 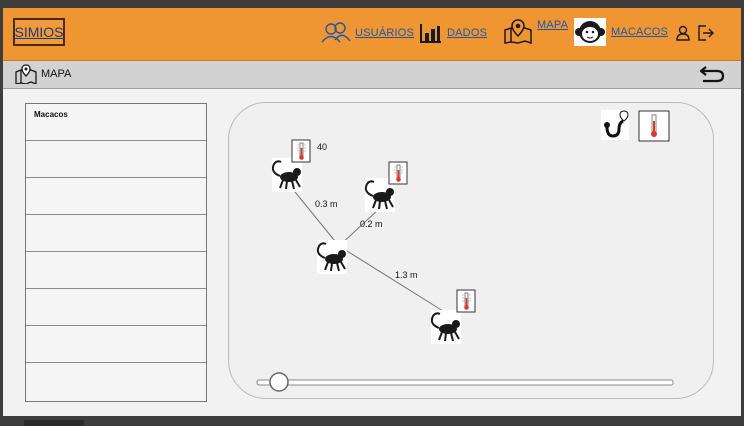 I want to click on nav-users: USUÁRIOS, so click(x=367, y=33).